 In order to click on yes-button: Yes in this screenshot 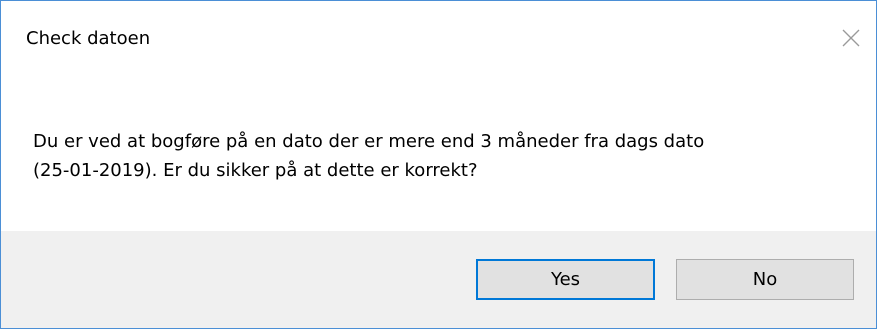, I will do `click(565, 279)`.